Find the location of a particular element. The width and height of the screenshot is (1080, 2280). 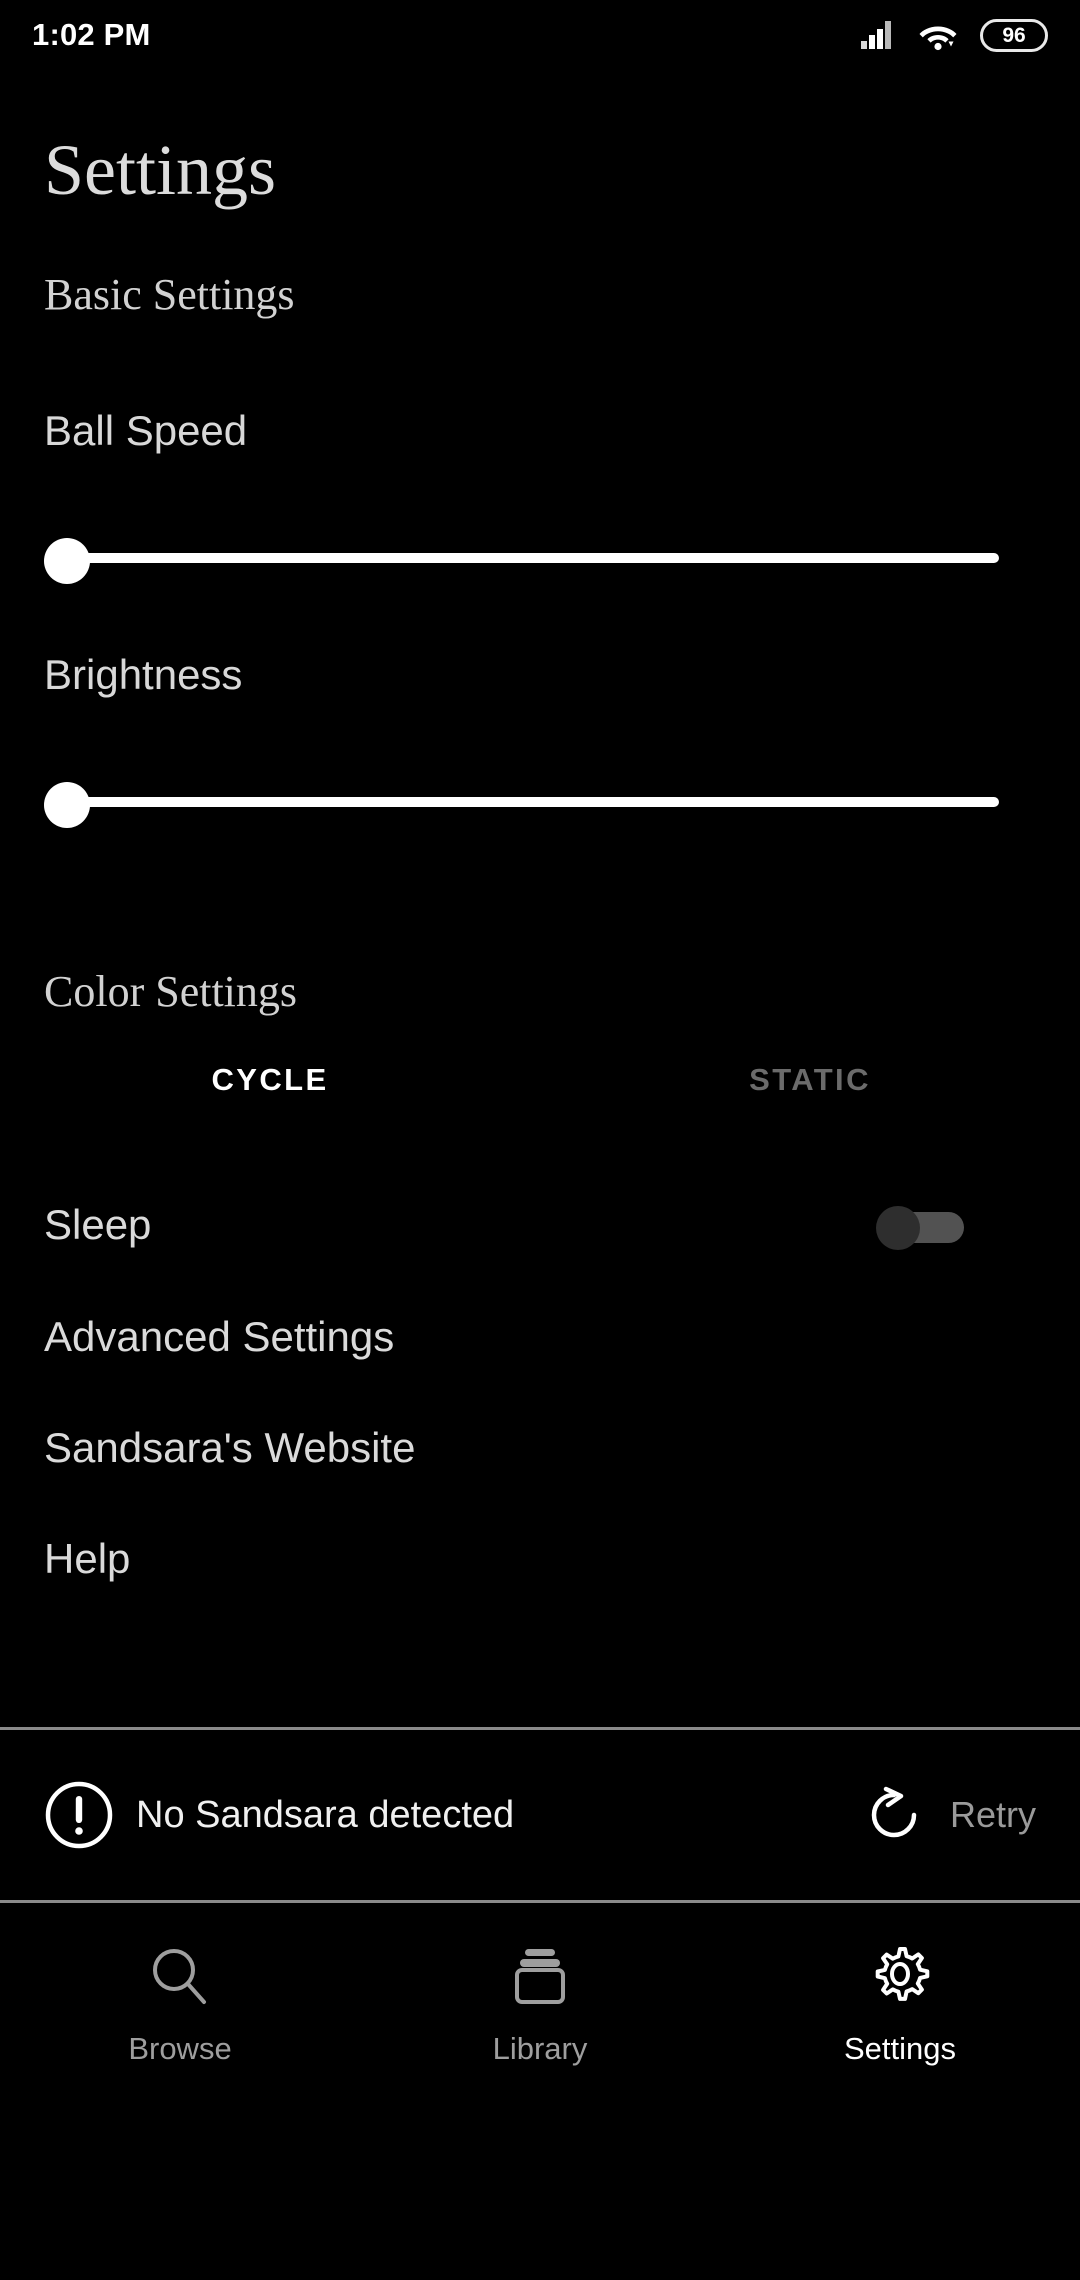

wifi-icon is located at coordinates (938, 38).